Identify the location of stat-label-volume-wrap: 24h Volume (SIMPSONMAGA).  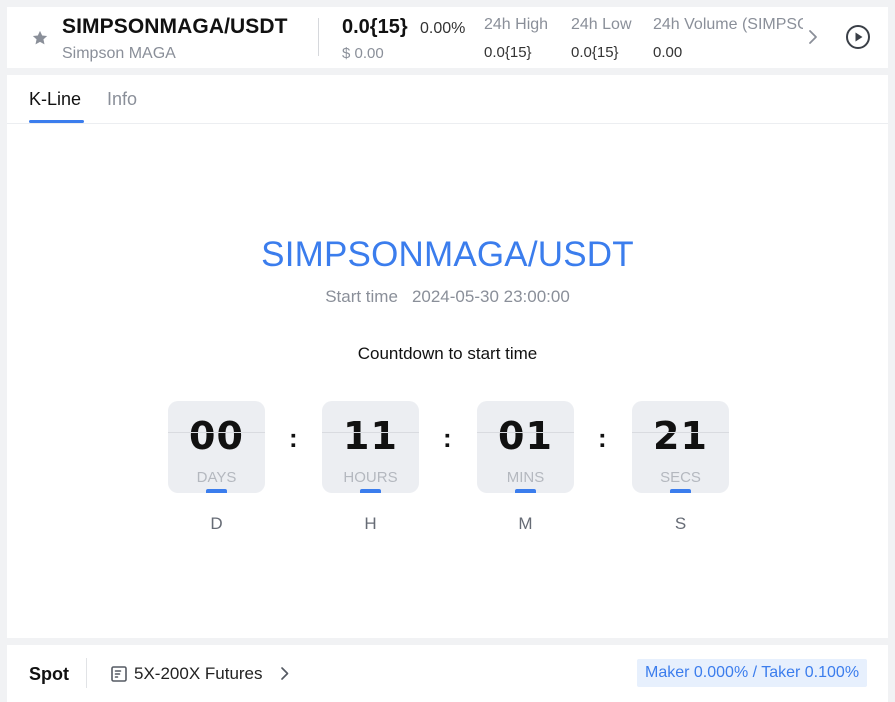
(728, 27).